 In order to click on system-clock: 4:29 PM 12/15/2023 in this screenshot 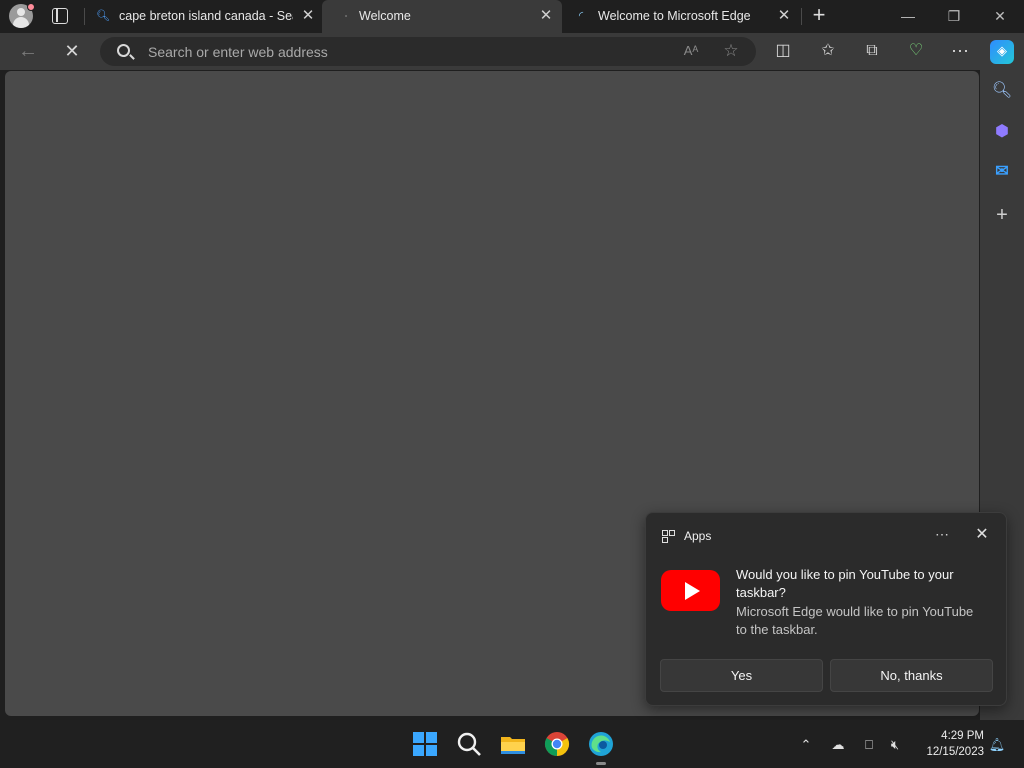, I will do `click(948, 744)`.